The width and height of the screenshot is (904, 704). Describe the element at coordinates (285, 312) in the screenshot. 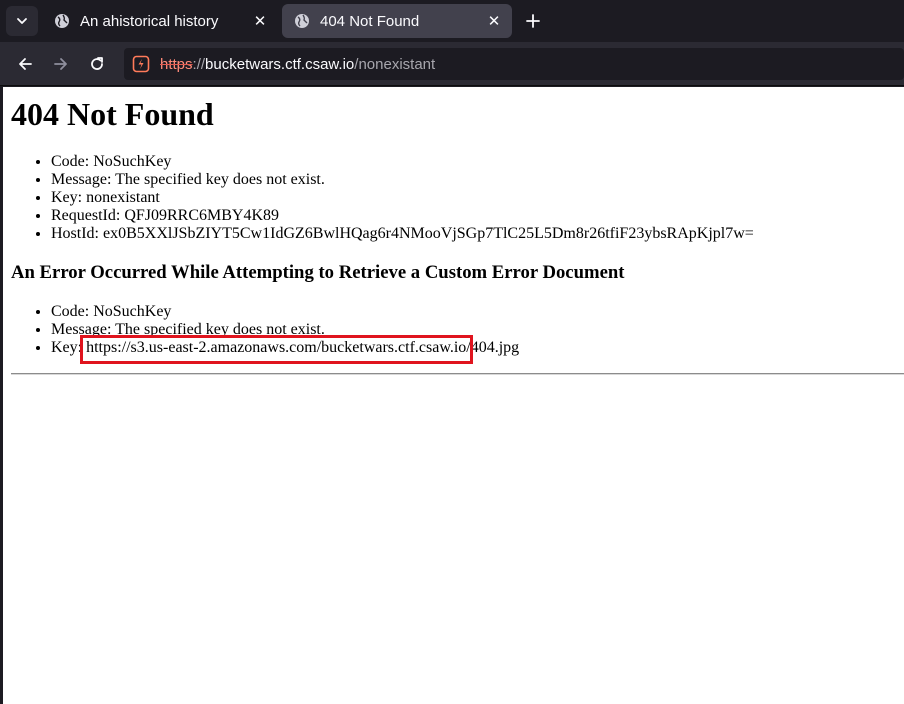

I see `custom-error-code: Code: NoSuchKey` at that location.